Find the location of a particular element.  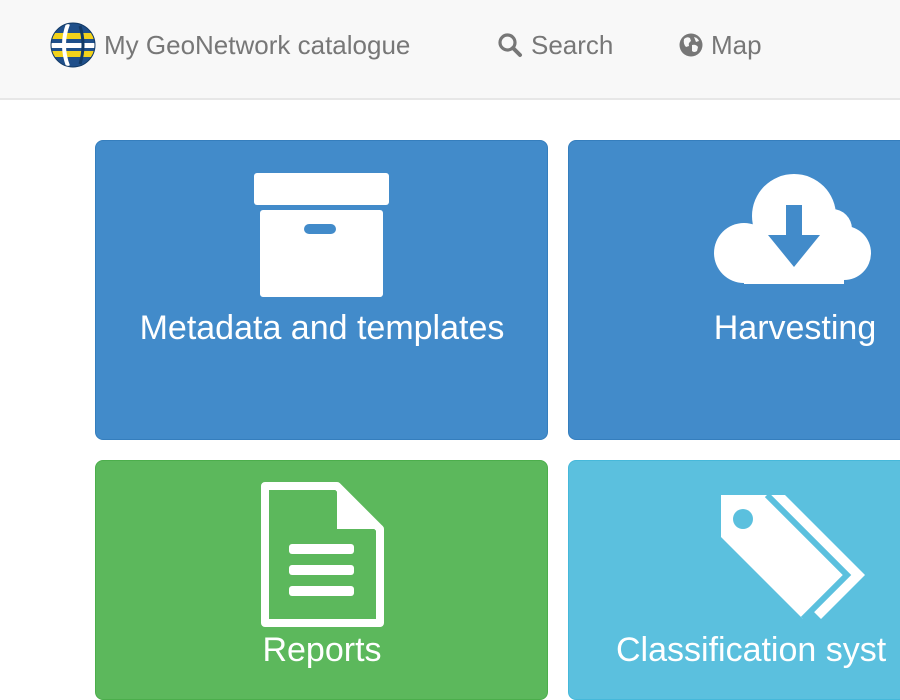

nav-search-link: Search is located at coordinates (555, 45).